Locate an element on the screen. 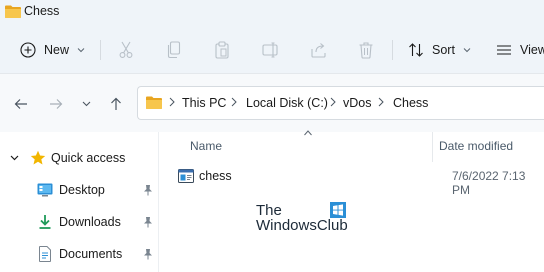 This screenshot has height=272, width=544. download-icon is located at coordinates (45, 222).